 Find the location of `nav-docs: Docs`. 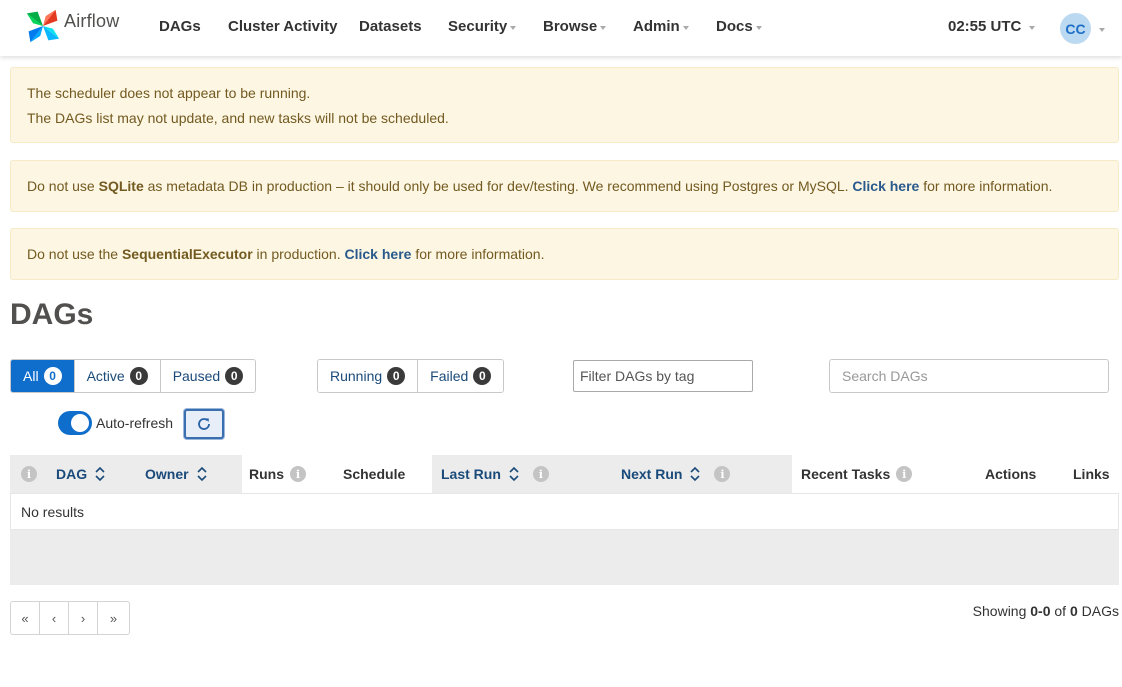

nav-docs: Docs is located at coordinates (739, 26).